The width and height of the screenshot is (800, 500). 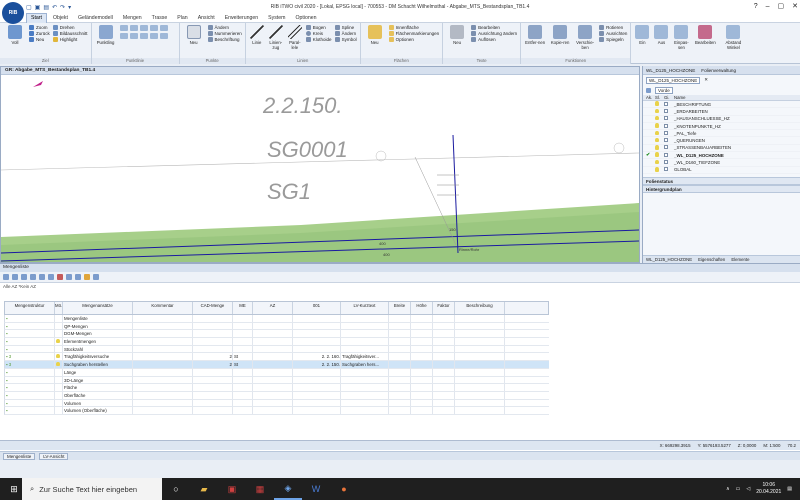 I want to click on app-icon-red: ▣, so click(x=232, y=489).